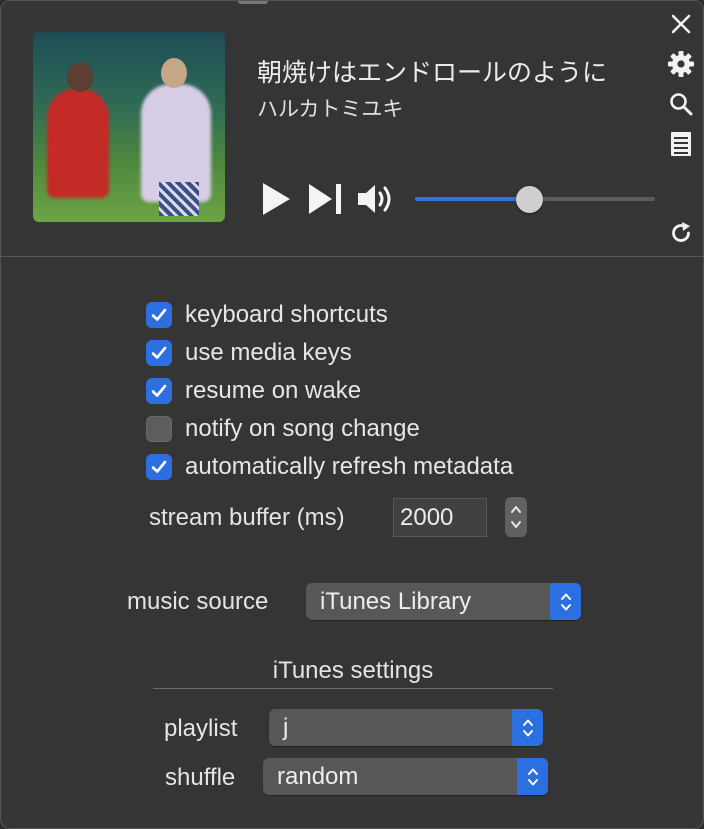  I want to click on play-icon, so click(276, 199).